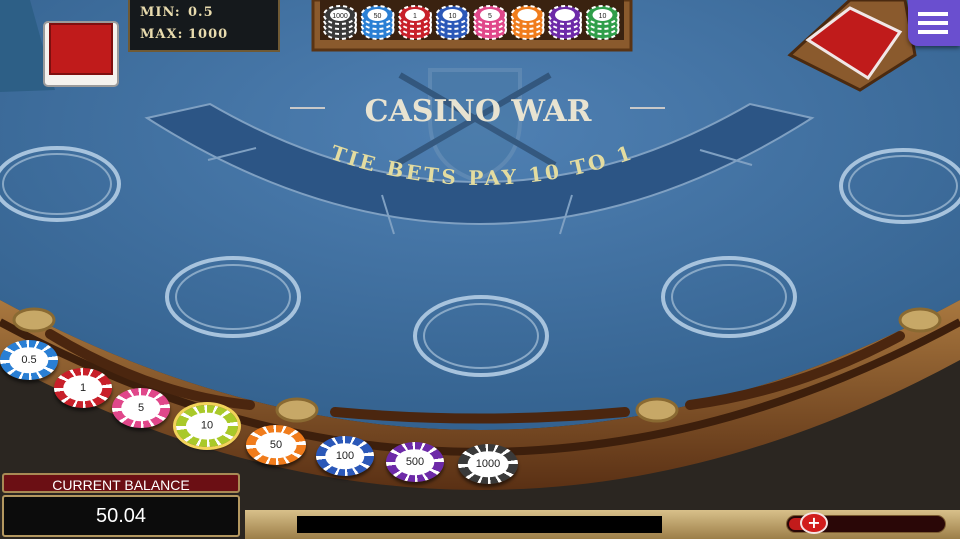 This screenshot has width=960, height=539. I want to click on balance-value: 50.04, so click(121, 516).